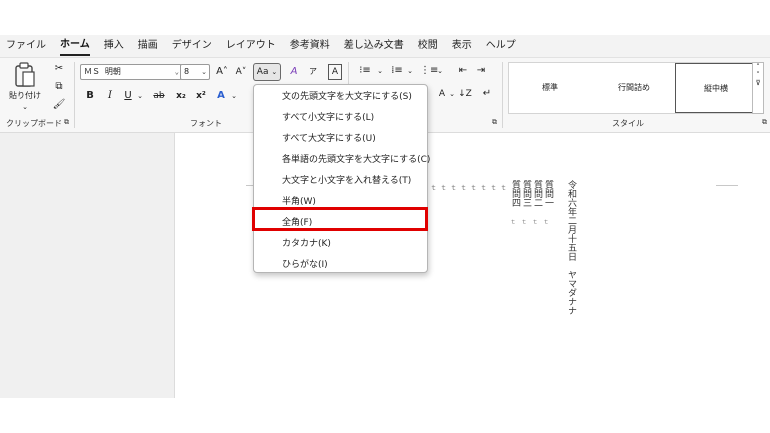  What do you see at coordinates (206, 123) in the screenshot?
I see `font-group-label: フォント` at bounding box center [206, 123].